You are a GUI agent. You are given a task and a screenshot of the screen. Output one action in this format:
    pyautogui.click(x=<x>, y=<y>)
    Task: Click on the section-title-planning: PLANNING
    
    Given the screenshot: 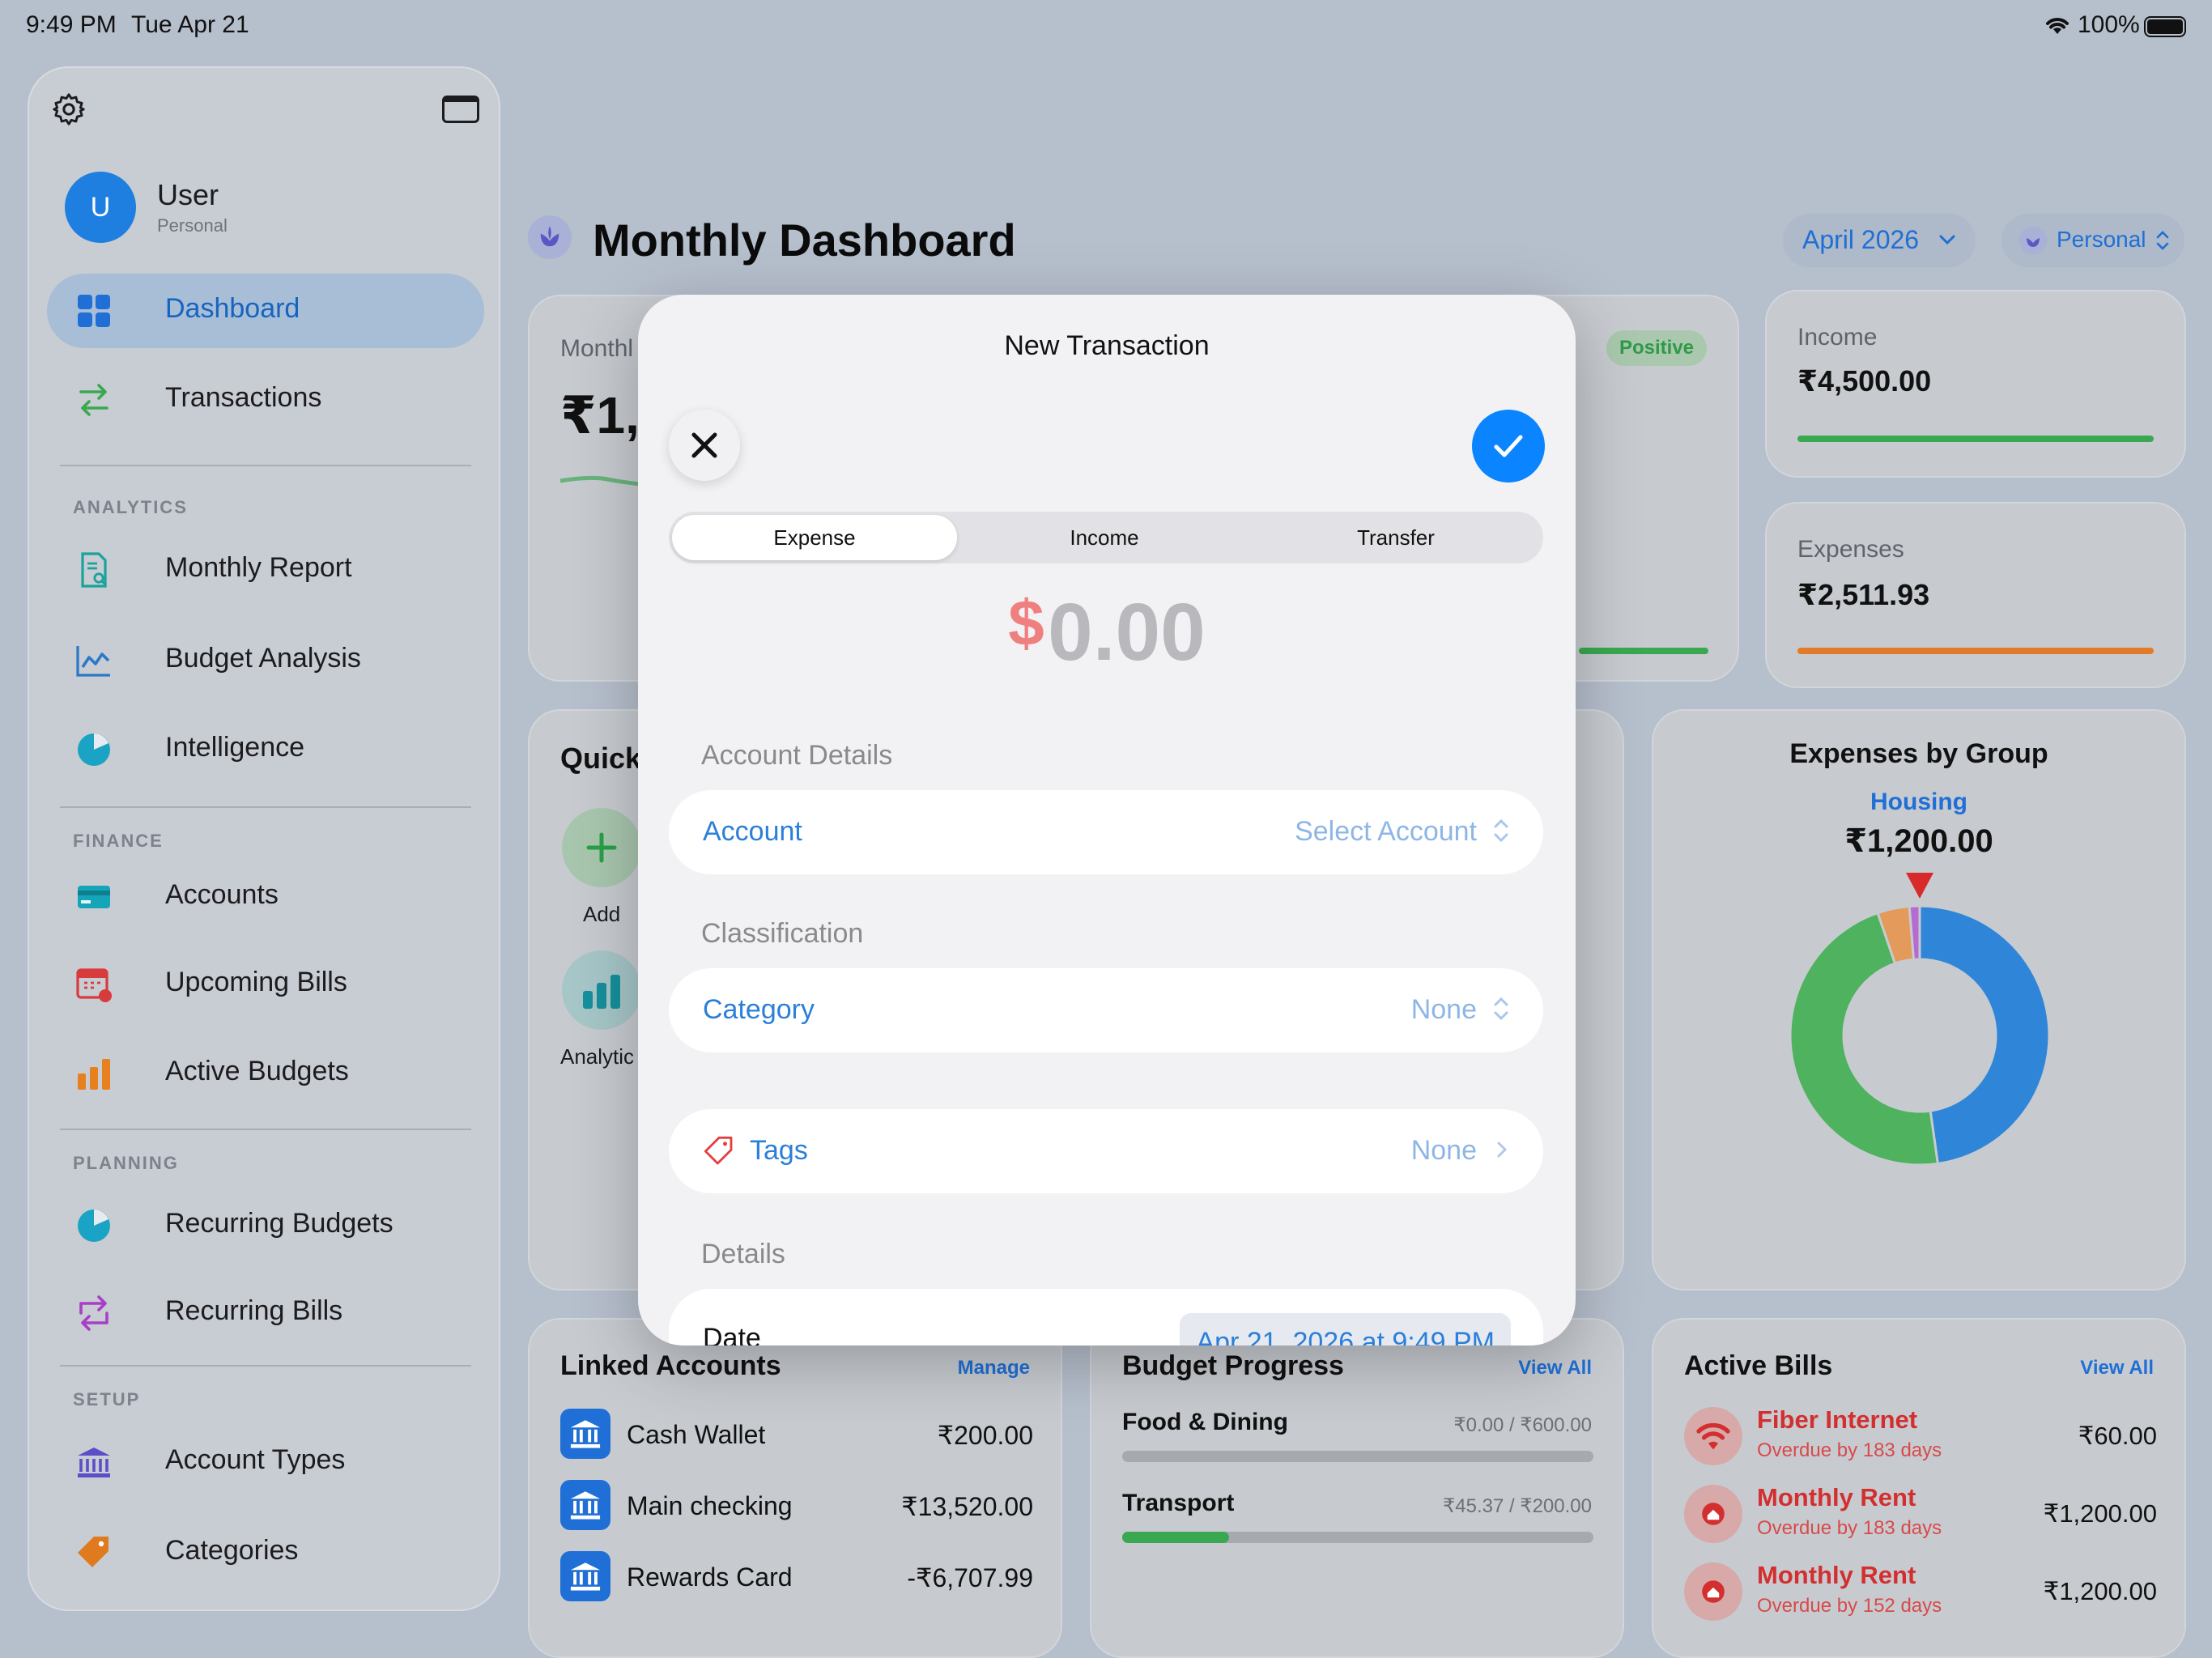 What is the action you would take?
    pyautogui.click(x=126, y=1163)
    